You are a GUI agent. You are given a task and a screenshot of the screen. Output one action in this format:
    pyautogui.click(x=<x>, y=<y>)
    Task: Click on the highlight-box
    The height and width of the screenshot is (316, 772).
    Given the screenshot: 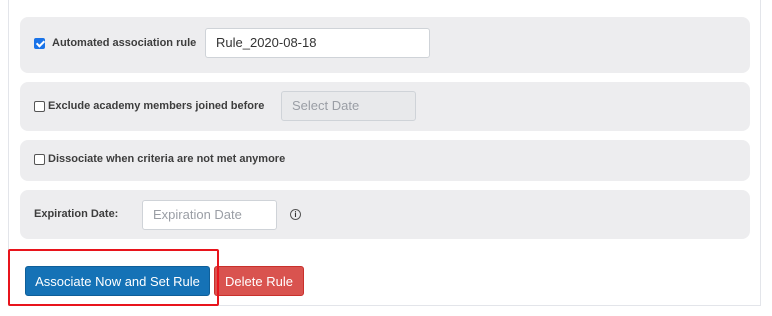 What is the action you would take?
    pyautogui.click(x=113, y=277)
    